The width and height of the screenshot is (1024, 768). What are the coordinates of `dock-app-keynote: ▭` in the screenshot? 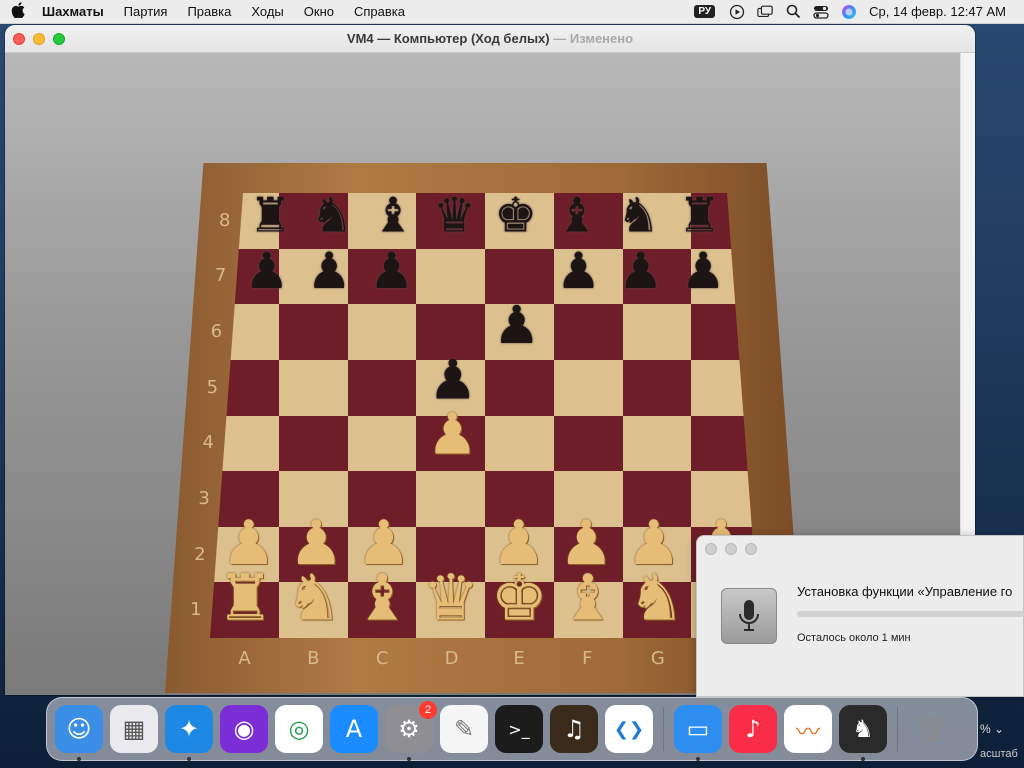 It's located at (698, 733).